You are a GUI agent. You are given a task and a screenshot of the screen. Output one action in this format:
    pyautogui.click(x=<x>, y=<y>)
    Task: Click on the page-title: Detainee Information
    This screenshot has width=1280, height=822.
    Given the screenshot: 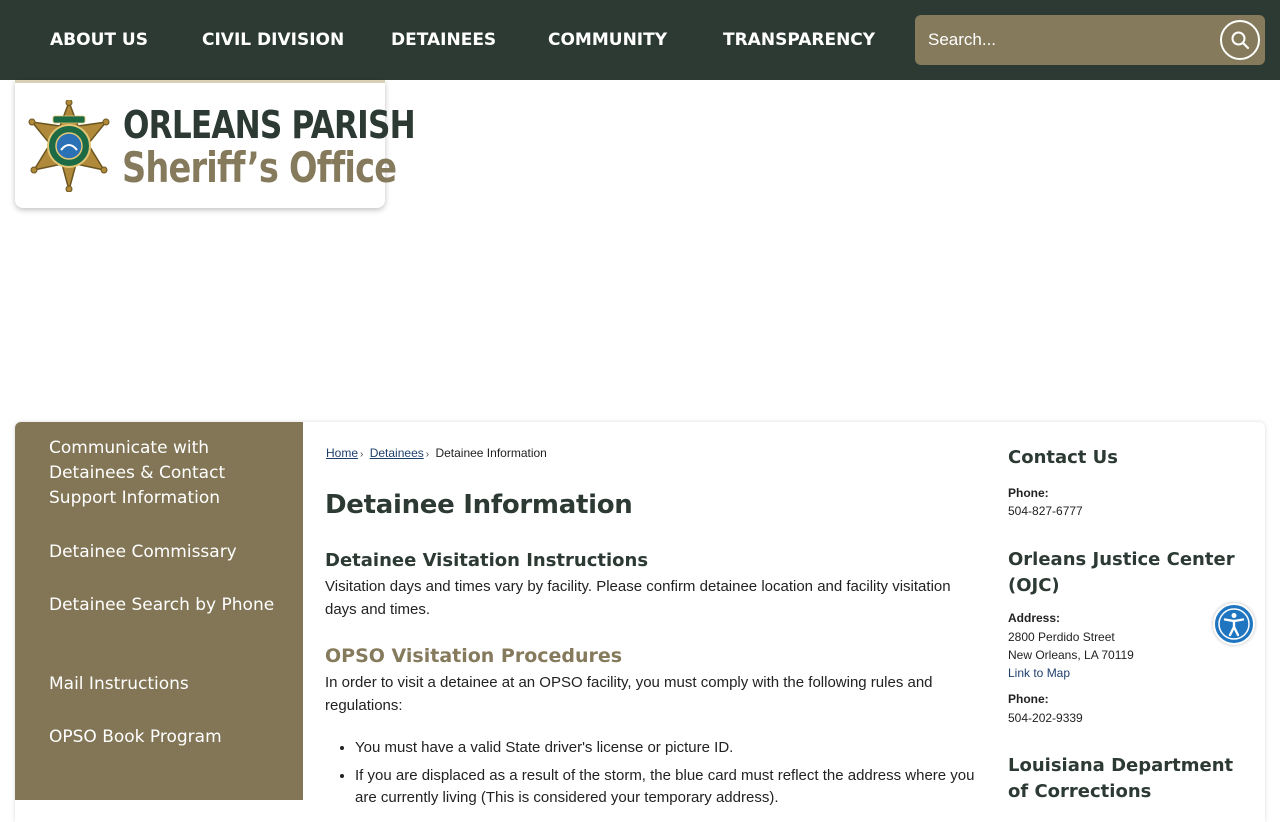 What is the action you would take?
    pyautogui.click(x=479, y=505)
    